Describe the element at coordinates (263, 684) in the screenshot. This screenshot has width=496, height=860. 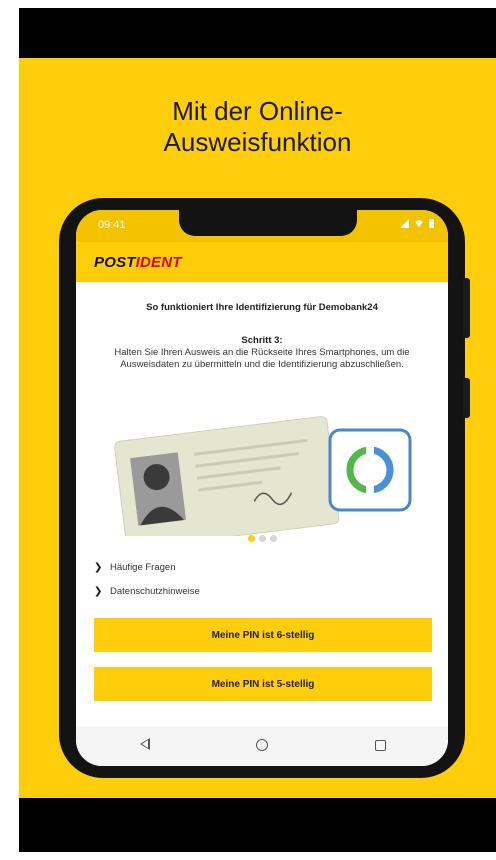
I see `pin-5-digit-button: Meine PIN ist 5-stellig` at that location.